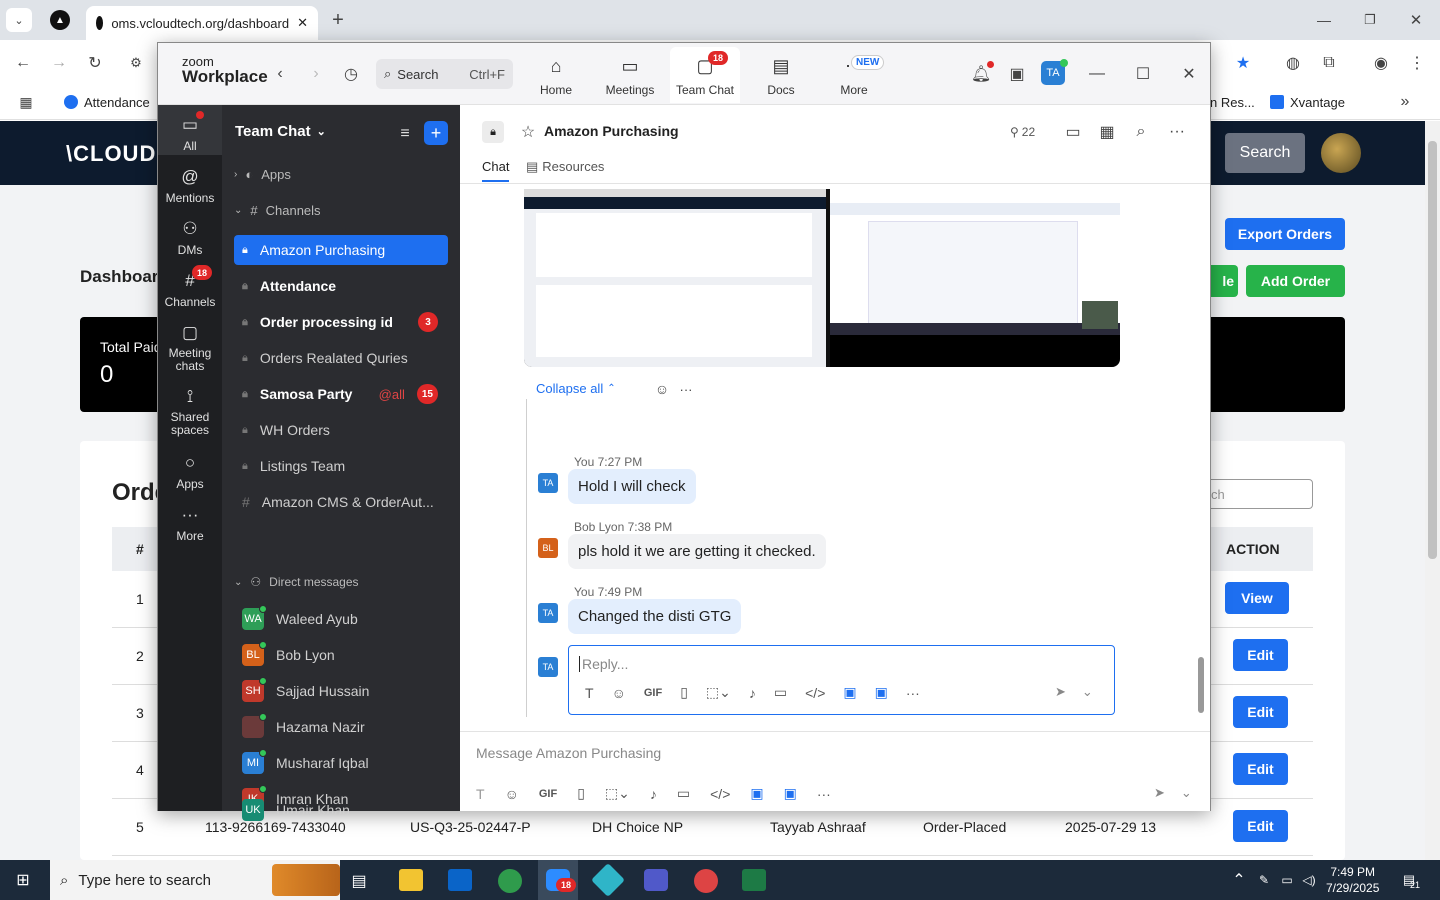 This screenshot has height=900, width=1440. What do you see at coordinates (1201, 685) in the screenshot?
I see `chat-scrollbar-thumb` at bounding box center [1201, 685].